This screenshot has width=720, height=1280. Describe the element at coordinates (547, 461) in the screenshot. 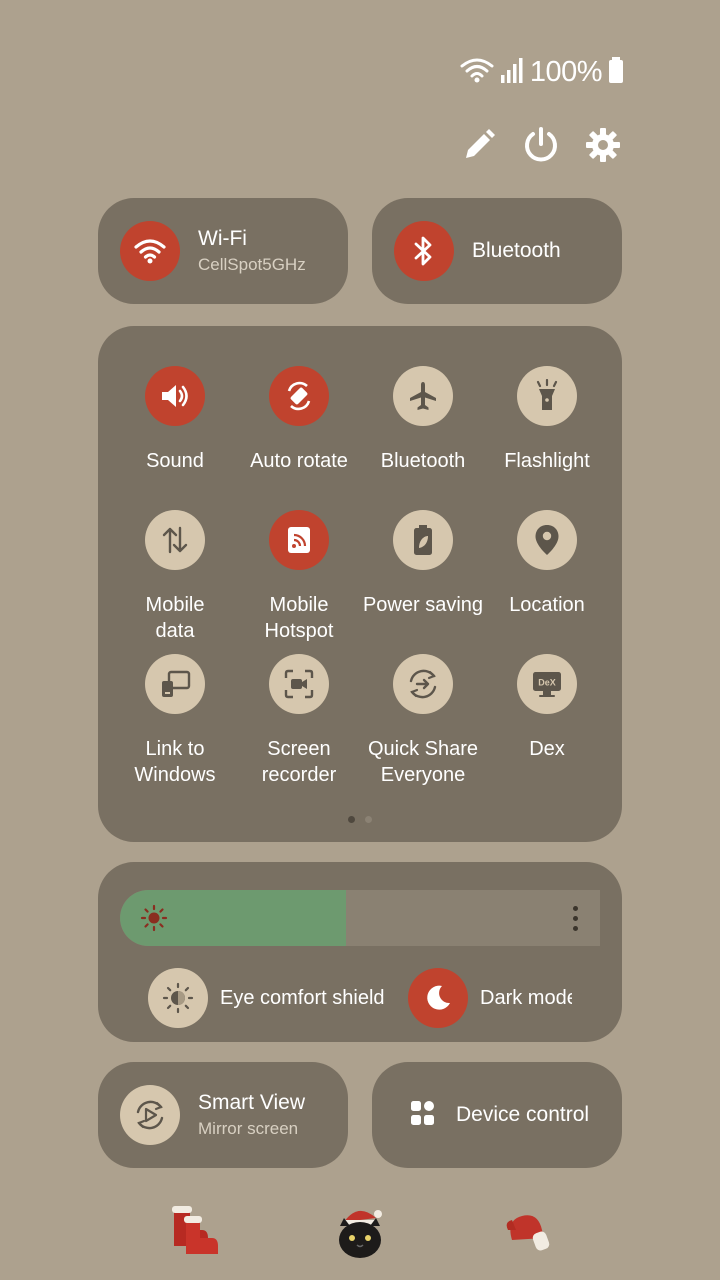

I see `qs-flashlight-label: Flashlight` at that location.